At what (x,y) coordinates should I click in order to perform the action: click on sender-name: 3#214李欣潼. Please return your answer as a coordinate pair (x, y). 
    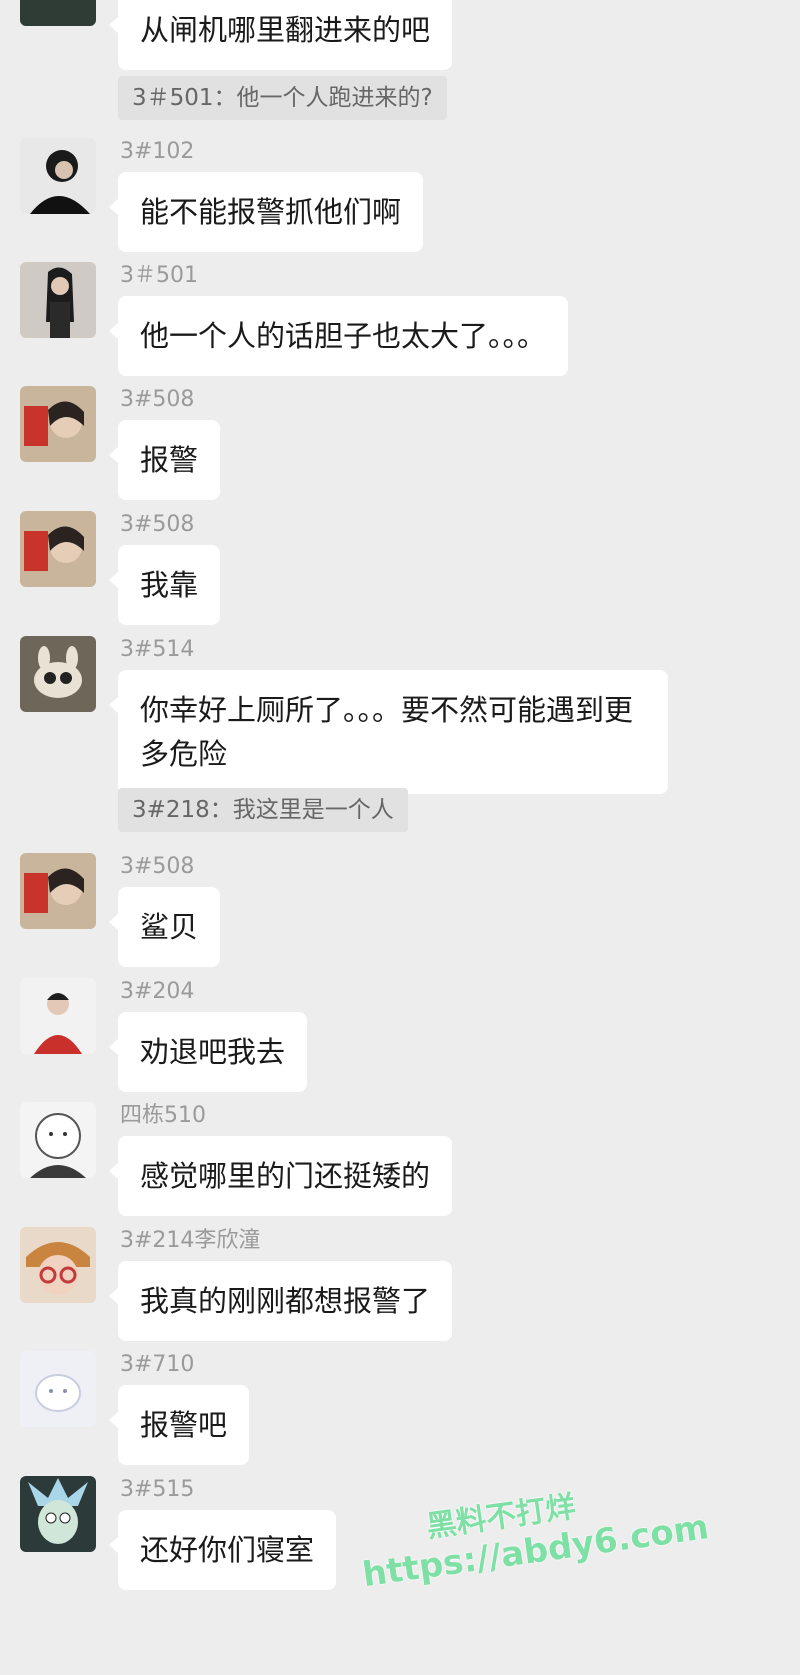
    Looking at the image, I should click on (190, 1240).